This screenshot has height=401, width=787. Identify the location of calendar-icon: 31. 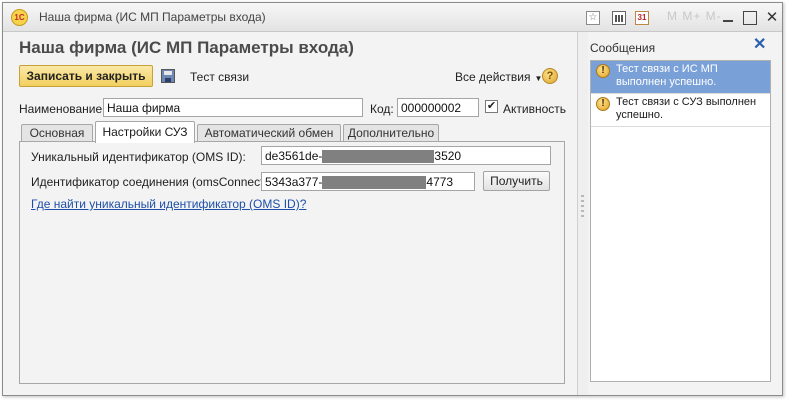
(642, 18).